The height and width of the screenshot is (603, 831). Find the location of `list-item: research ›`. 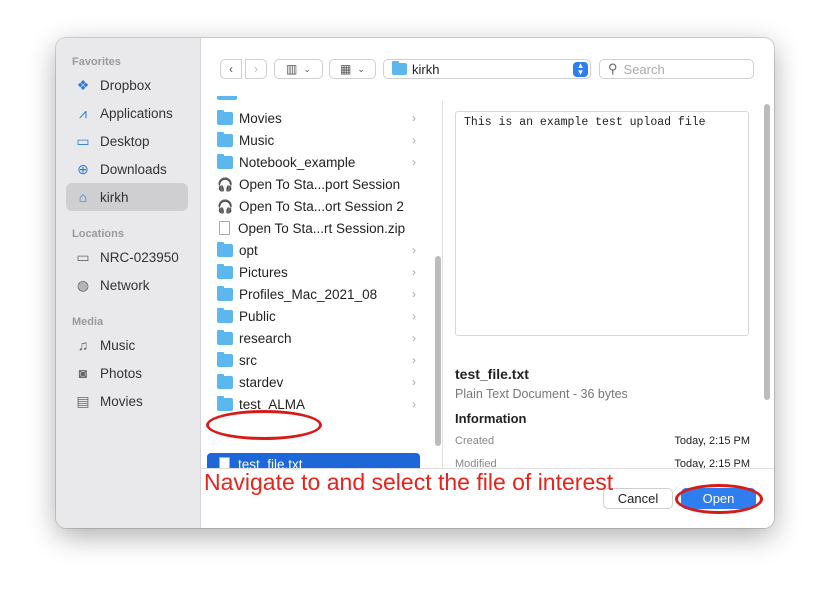

list-item: research › is located at coordinates (313, 338).